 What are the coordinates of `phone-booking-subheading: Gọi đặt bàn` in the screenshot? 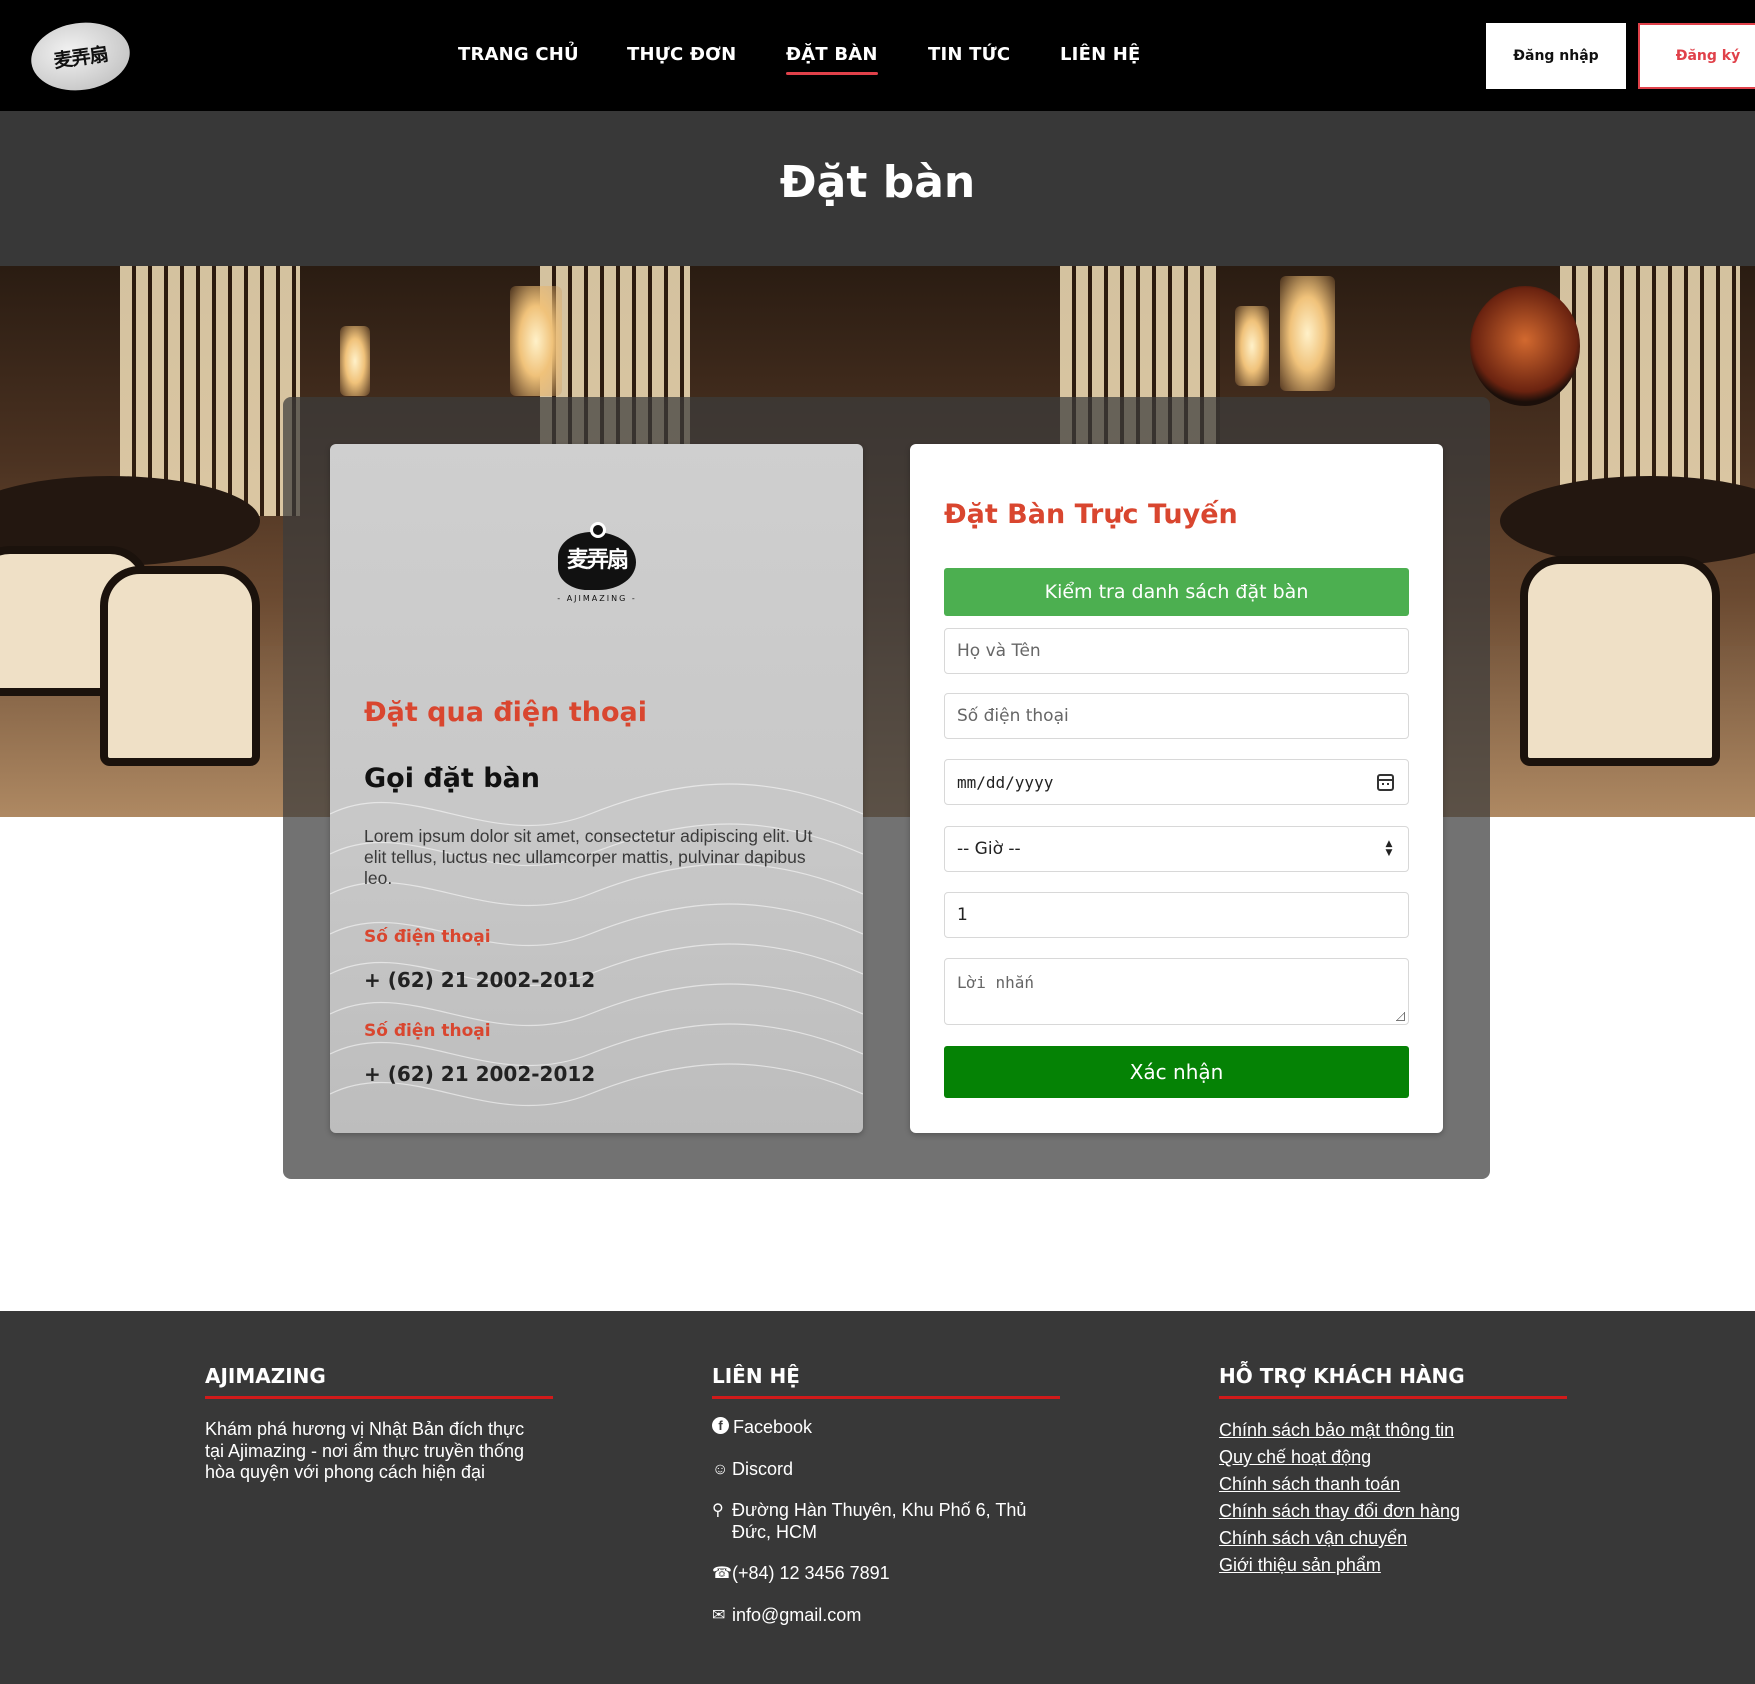 It's located at (452, 778).